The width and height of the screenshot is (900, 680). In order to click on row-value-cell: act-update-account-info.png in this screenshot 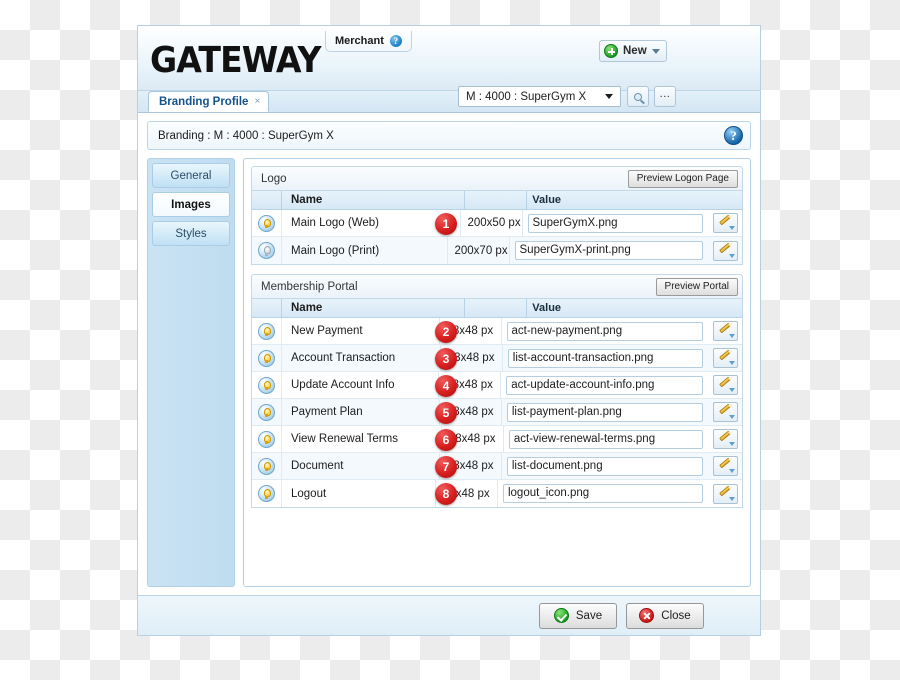, I will do `click(604, 385)`.